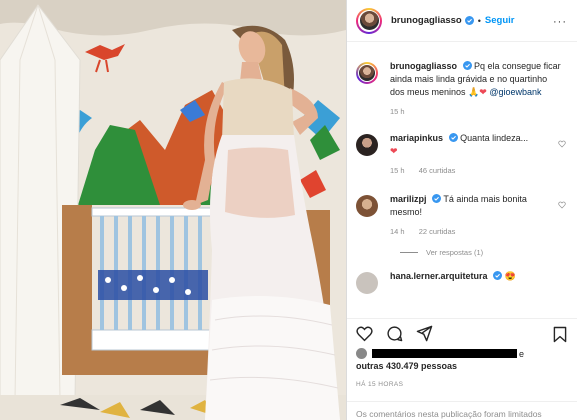 This screenshot has height=420, width=577. Describe the element at coordinates (397, 111) in the screenshot. I see `caption-time: 15 h` at that location.